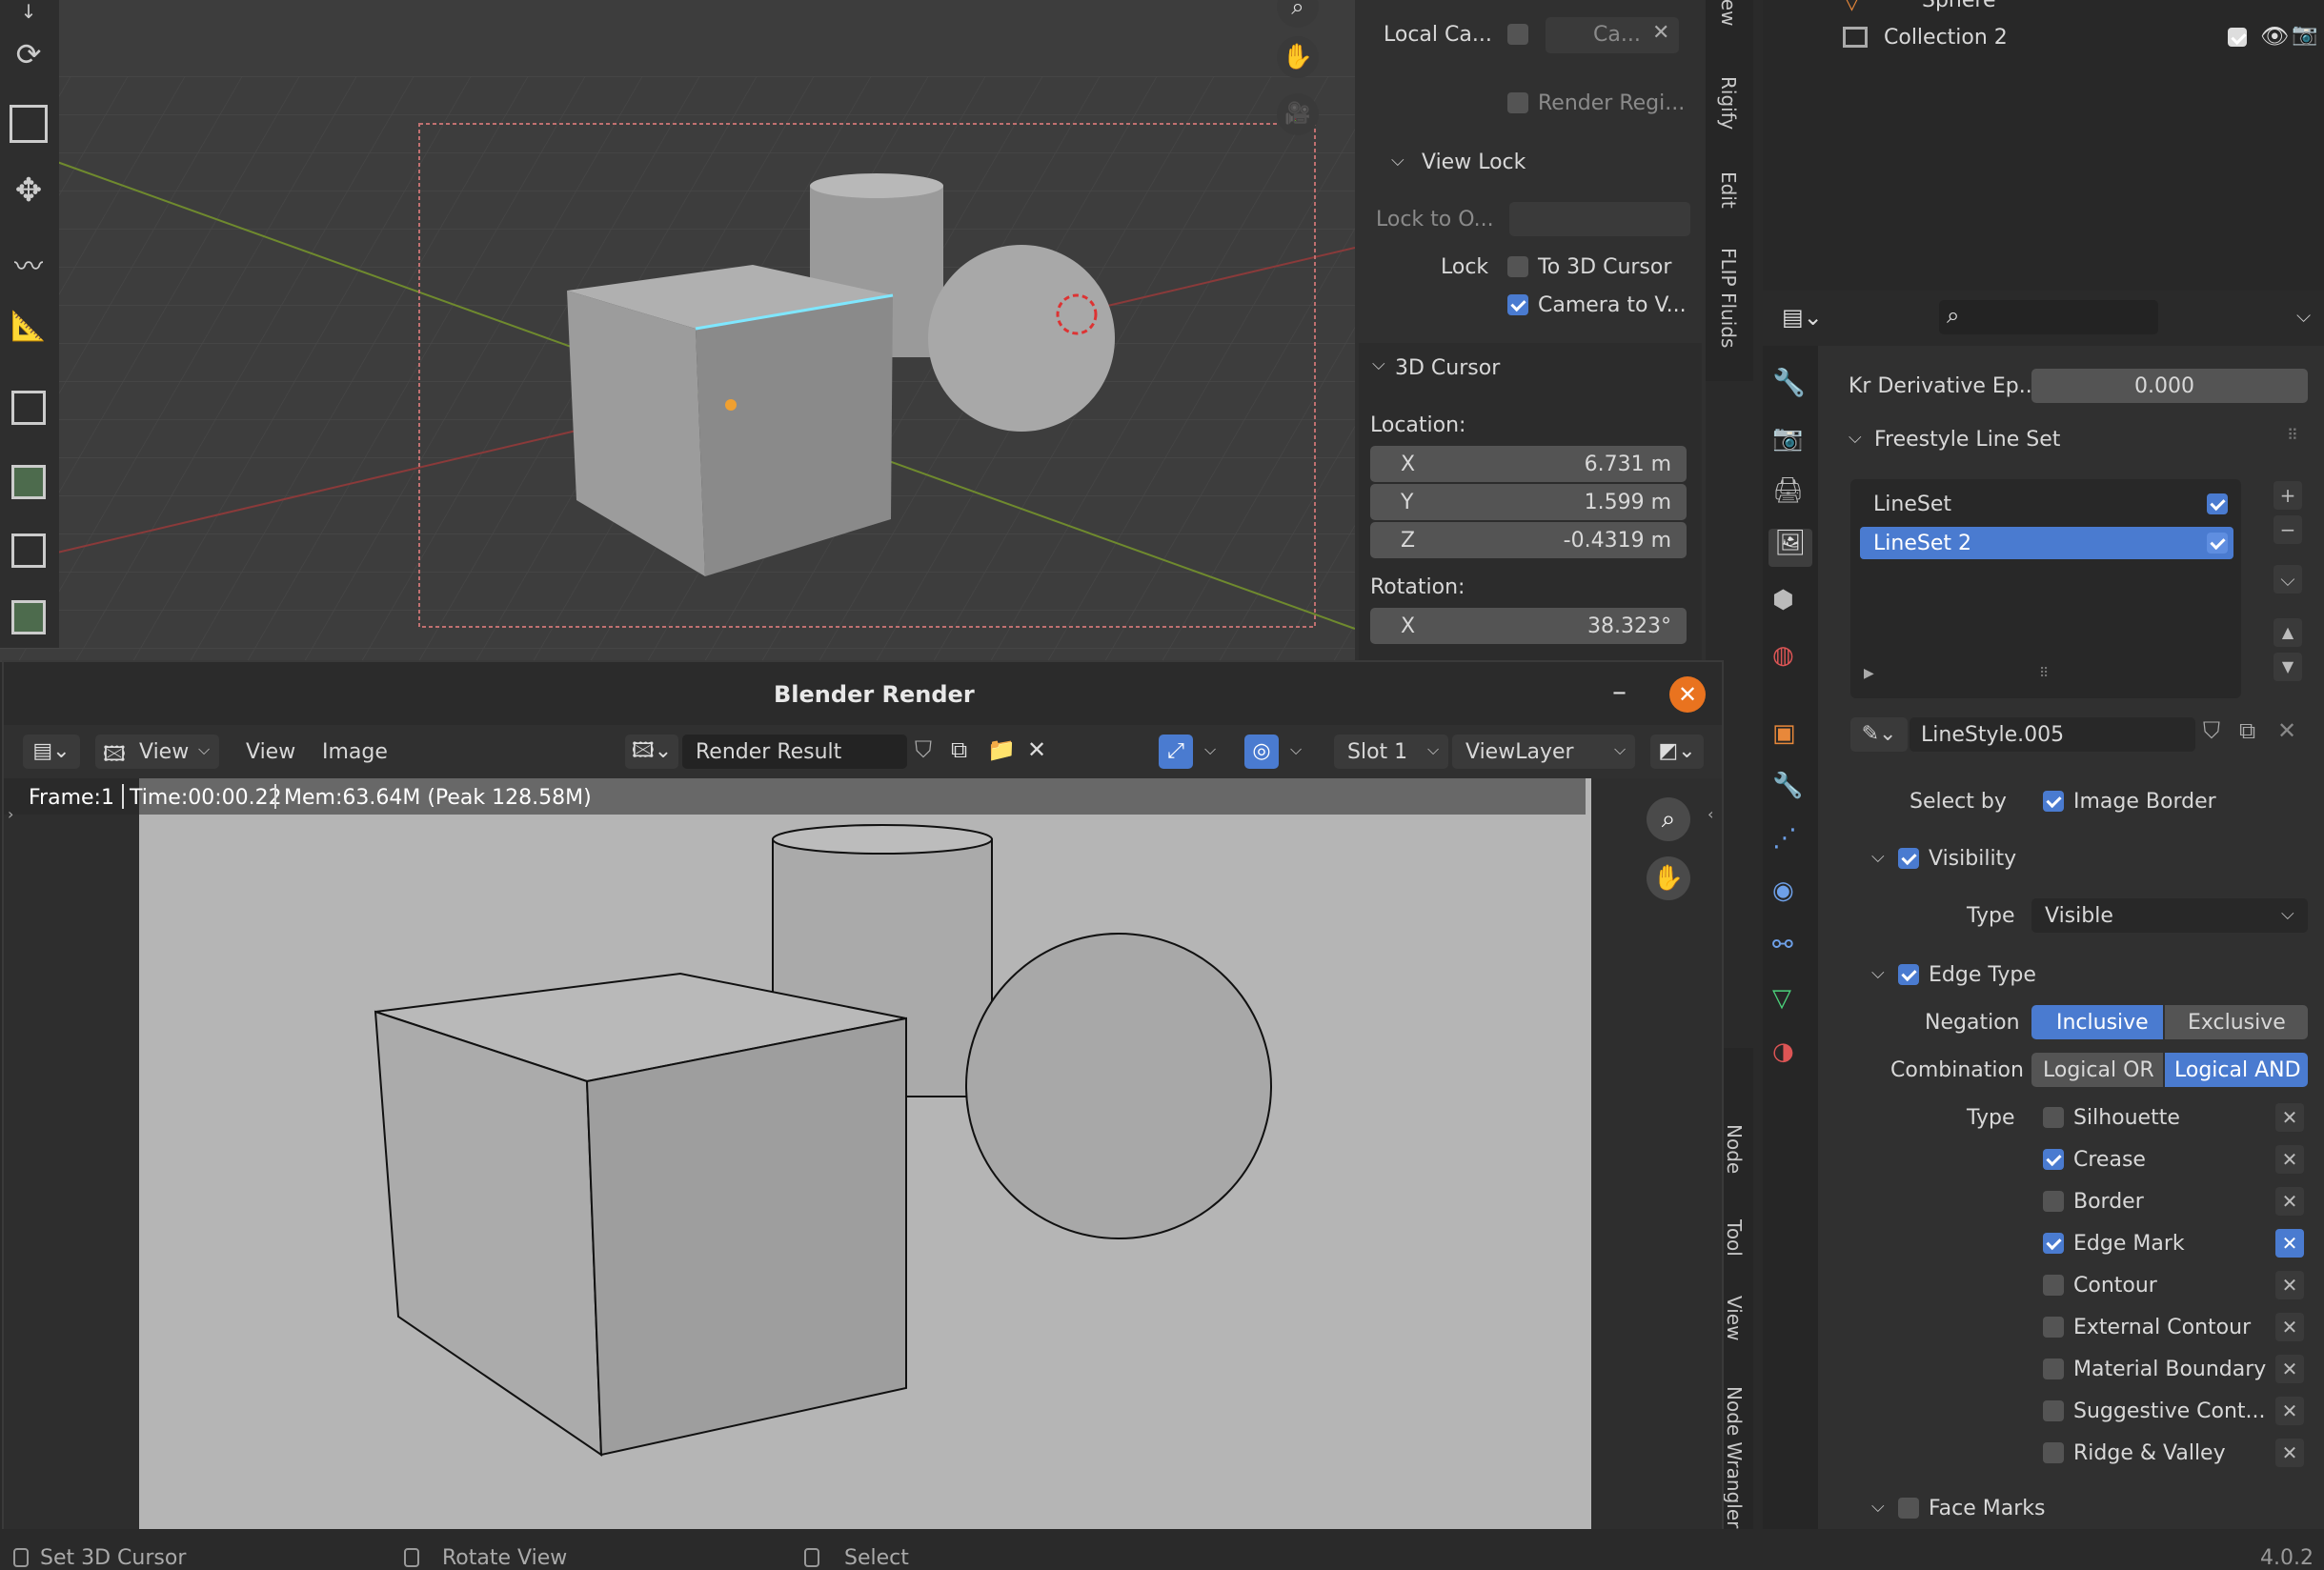 Image resolution: width=2324 pixels, height=1570 pixels. I want to click on material-boundary-exclude-icon: ✕, so click(2290, 1369).